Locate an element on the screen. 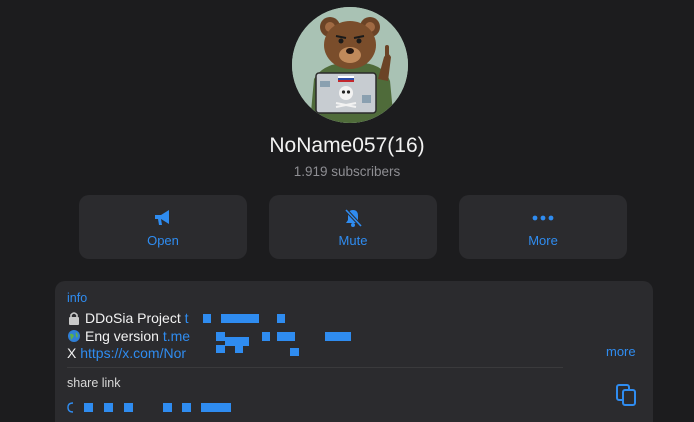 The image size is (694, 422). info-line-x-text: X is located at coordinates (72, 353).